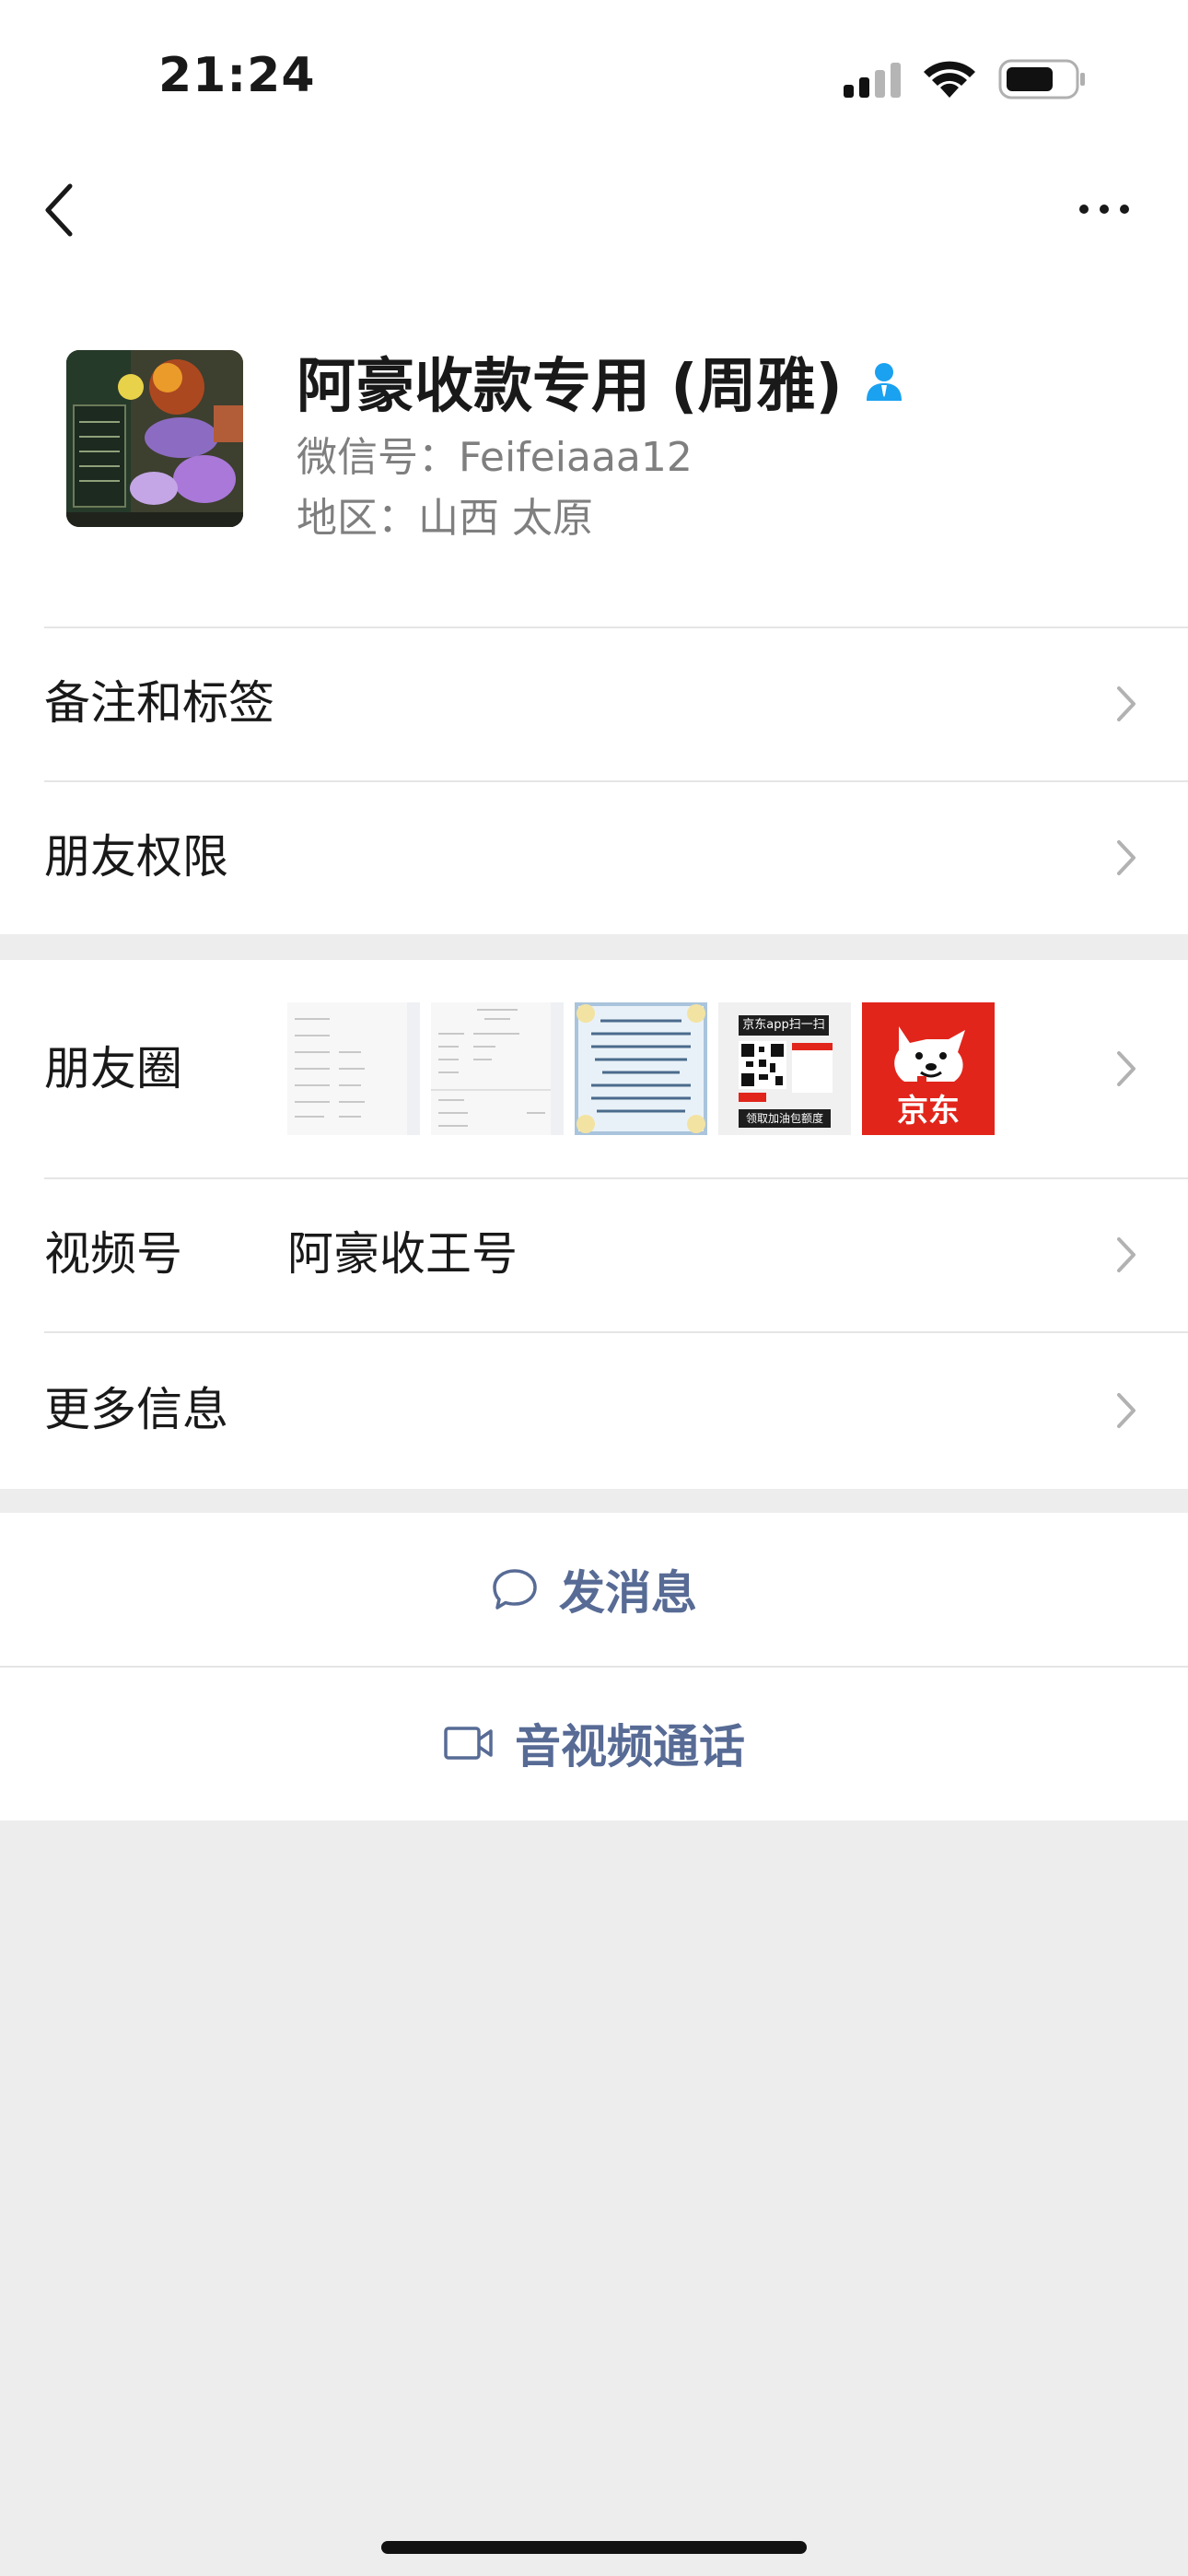  I want to click on remarks-tags-label: 备注和标签, so click(159, 703).